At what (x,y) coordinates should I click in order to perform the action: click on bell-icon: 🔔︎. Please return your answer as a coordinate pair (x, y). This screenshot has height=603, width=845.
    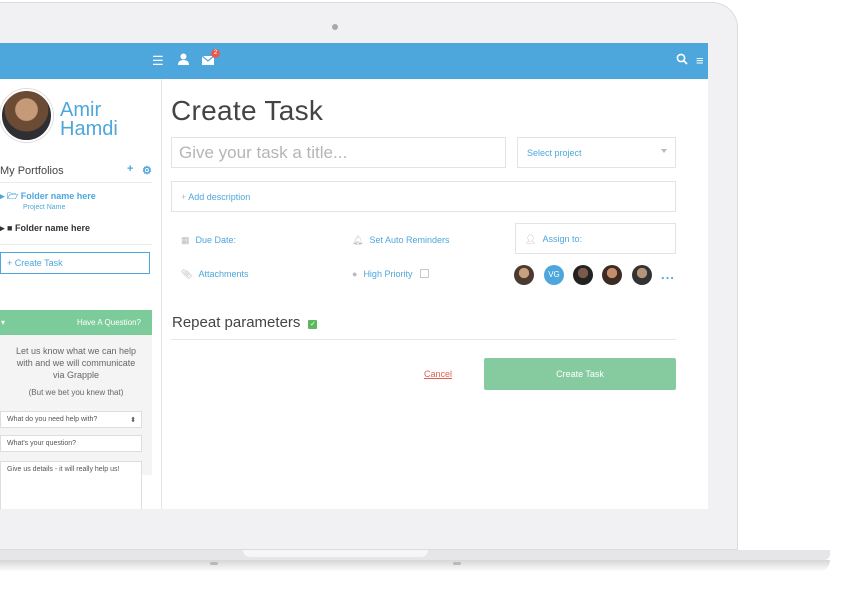
    Looking at the image, I should click on (358, 240).